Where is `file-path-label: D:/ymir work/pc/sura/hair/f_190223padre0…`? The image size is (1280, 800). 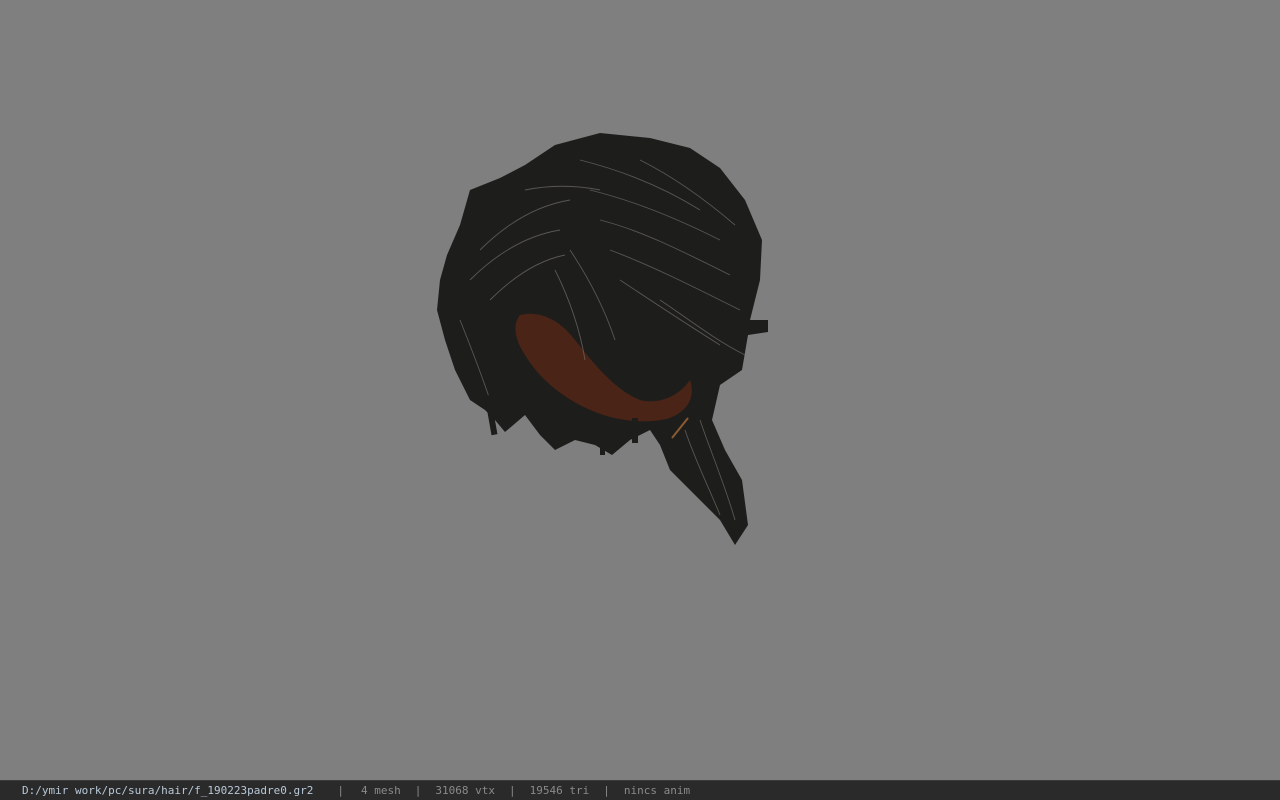 file-path-label: D:/ymir work/pc/sura/hair/f_190223padre0… is located at coordinates (168, 790).